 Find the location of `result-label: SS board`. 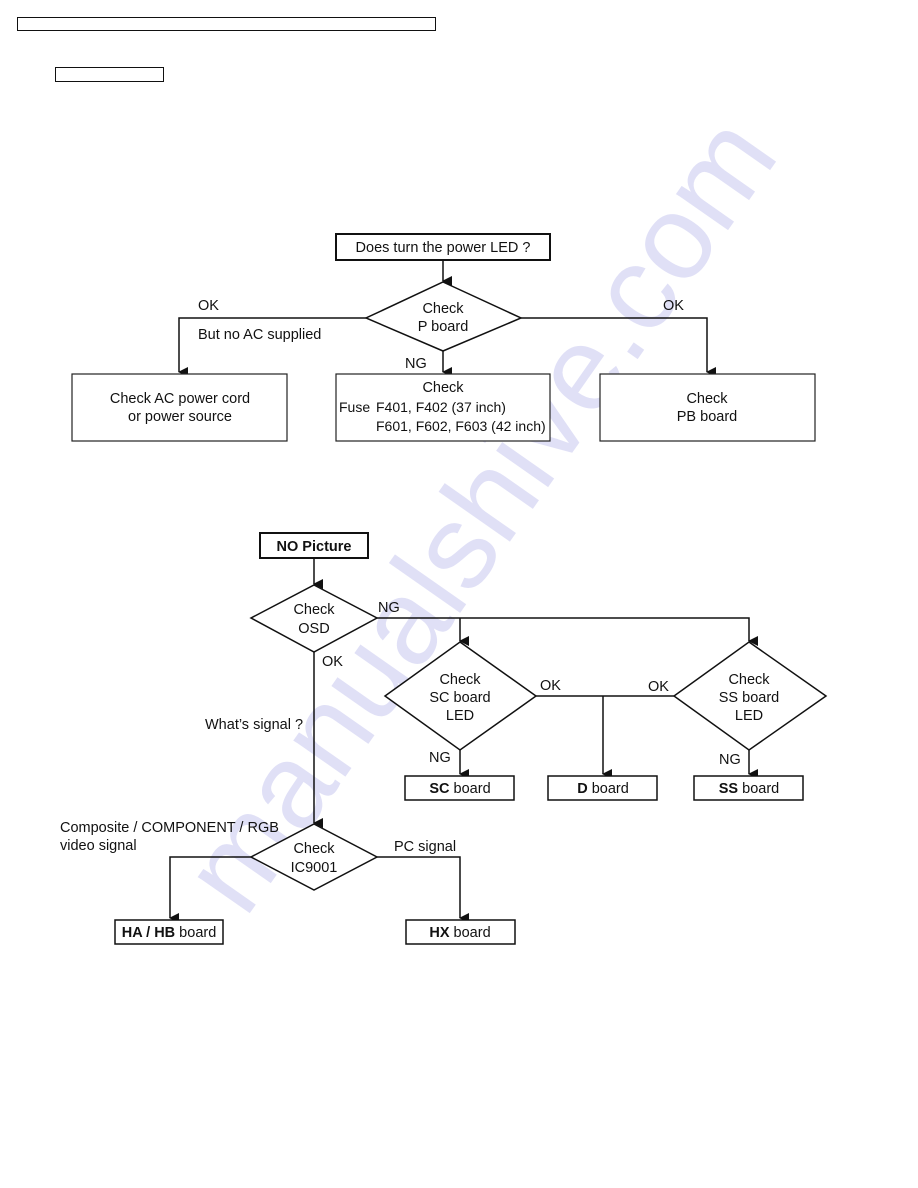

result-label: SS board is located at coordinates (749, 789).